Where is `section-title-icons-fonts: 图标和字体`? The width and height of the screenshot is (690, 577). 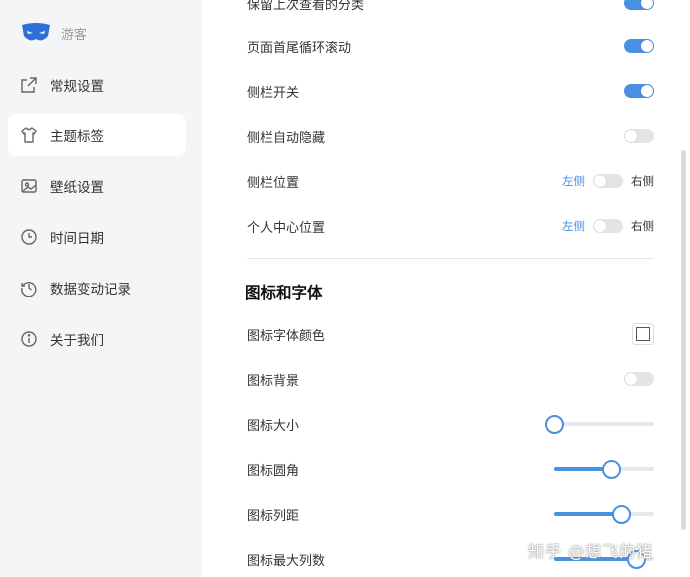
section-title-icons-fonts: 图标和字体 is located at coordinates (284, 293).